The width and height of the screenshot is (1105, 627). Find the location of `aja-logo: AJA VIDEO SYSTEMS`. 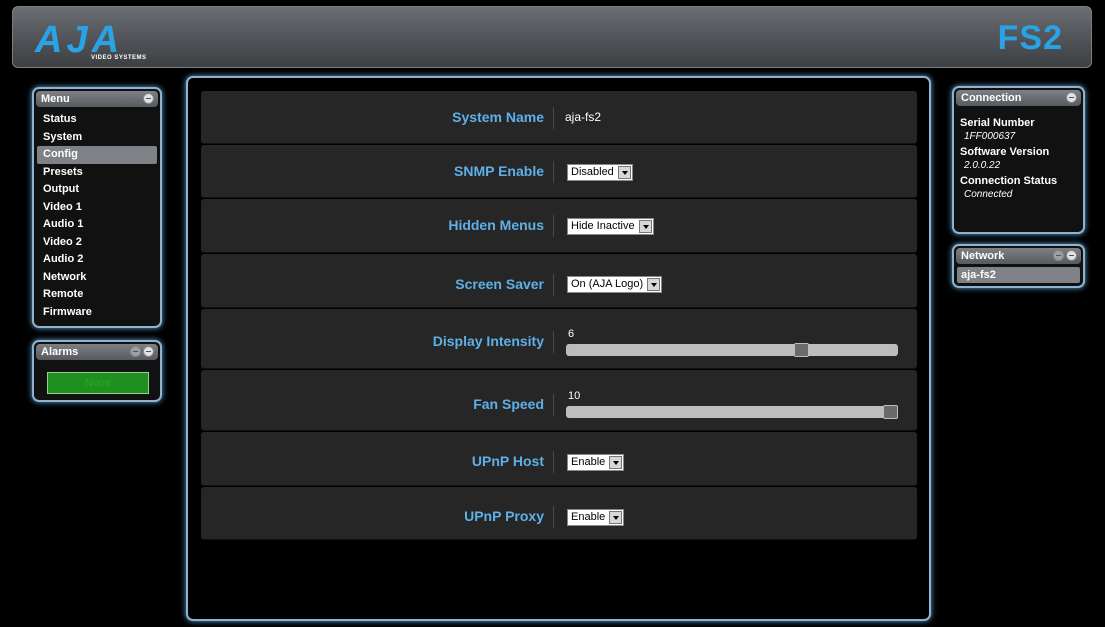

aja-logo: AJA VIDEO SYSTEMS is located at coordinates (110, 43).